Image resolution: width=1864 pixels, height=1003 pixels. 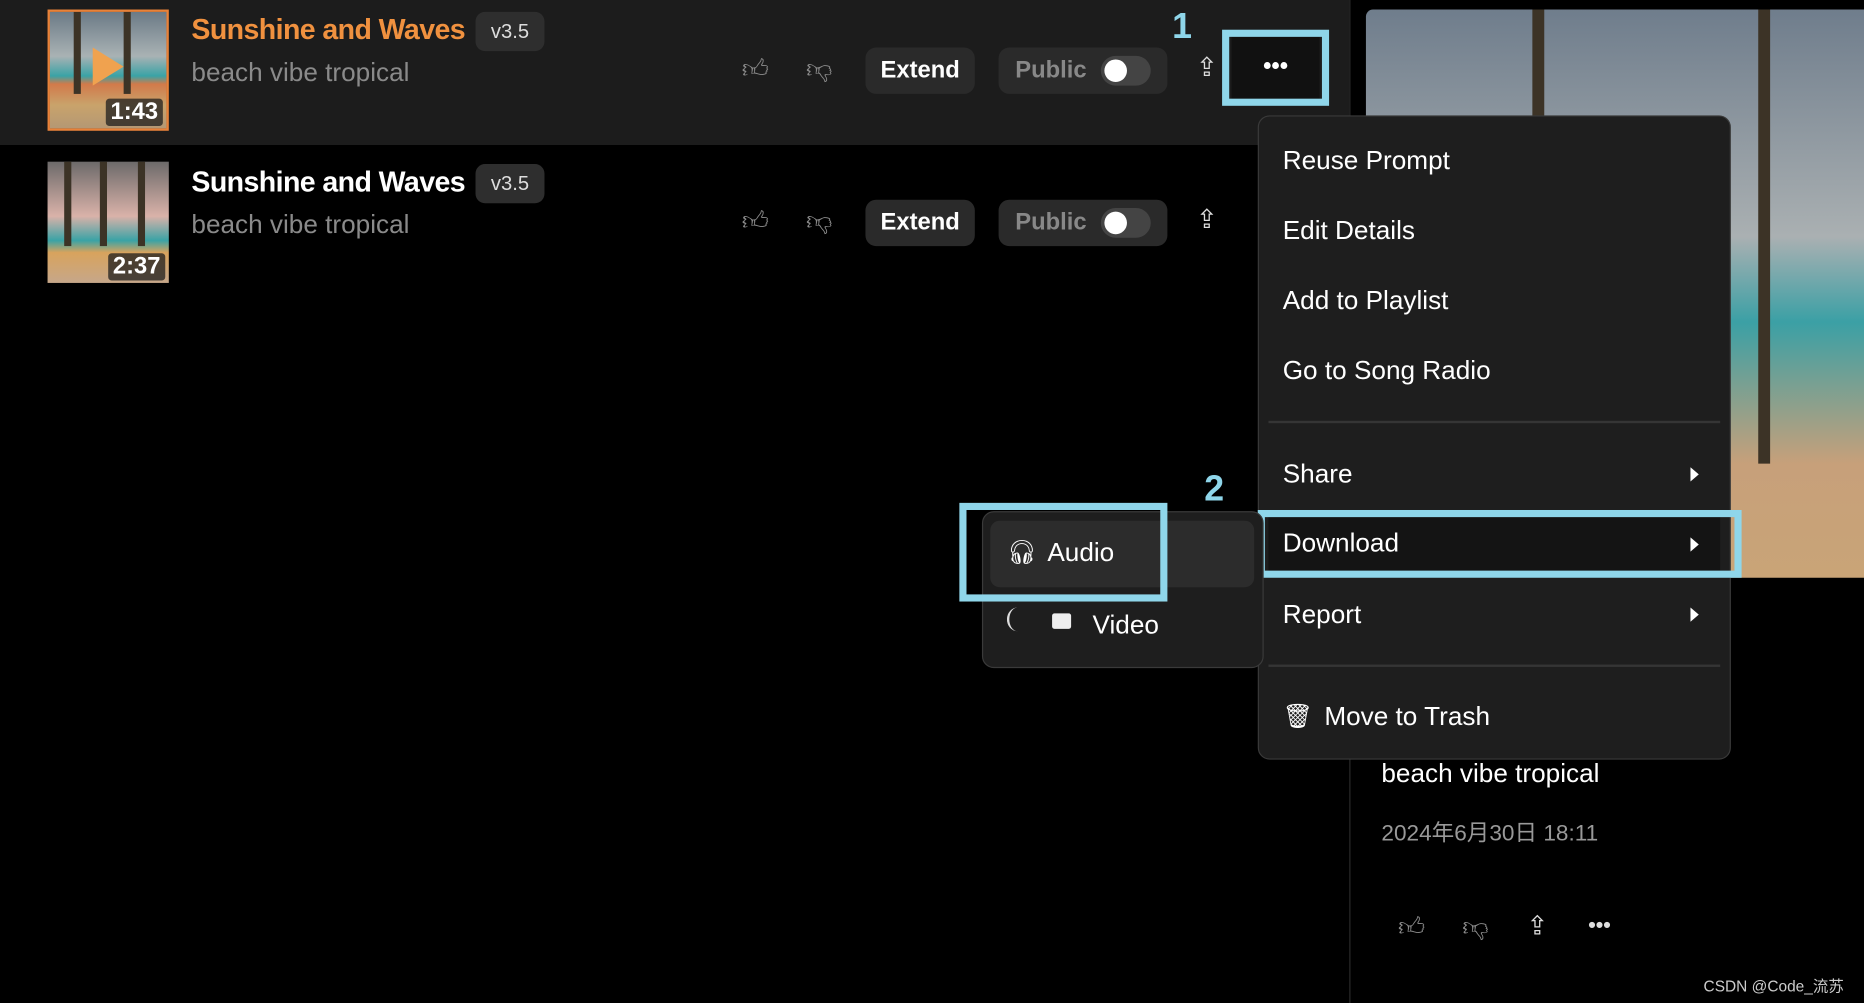 What do you see at coordinates (1182, 27) in the screenshot?
I see `step-label-1: 1` at bounding box center [1182, 27].